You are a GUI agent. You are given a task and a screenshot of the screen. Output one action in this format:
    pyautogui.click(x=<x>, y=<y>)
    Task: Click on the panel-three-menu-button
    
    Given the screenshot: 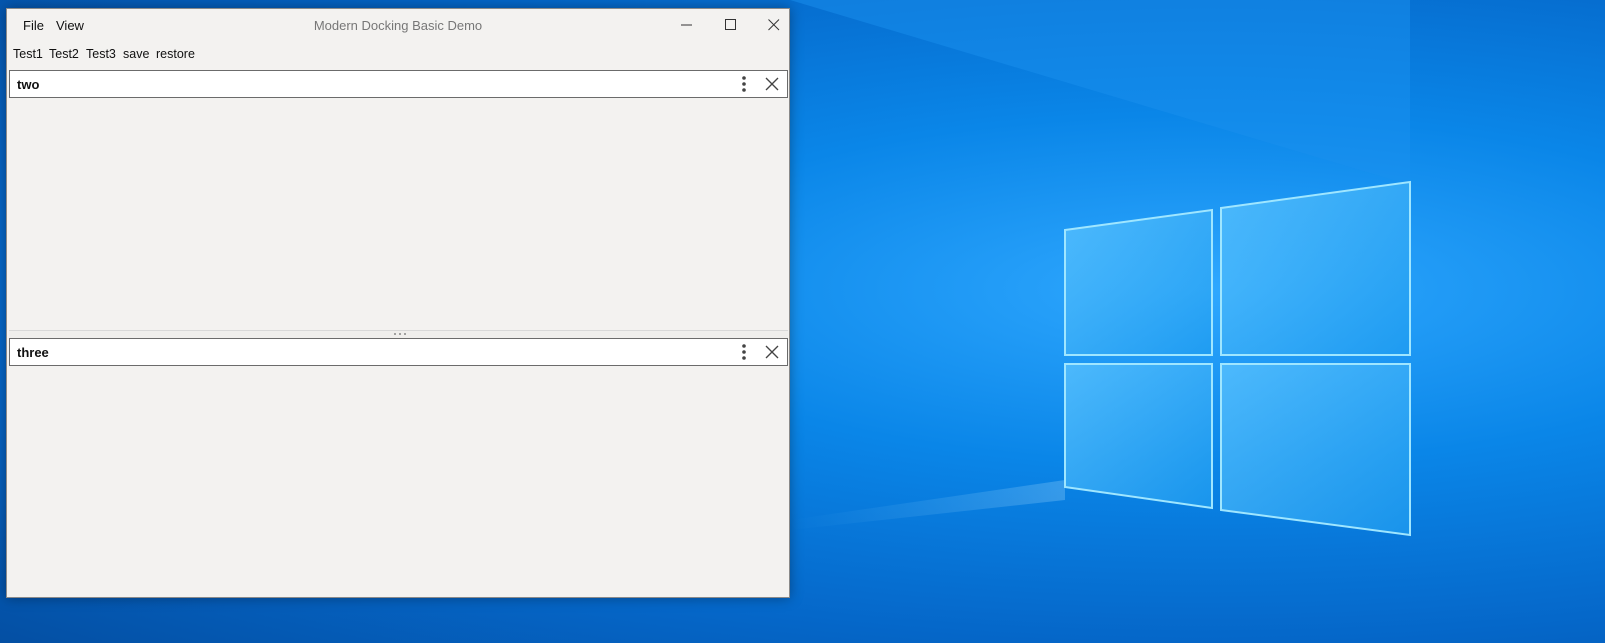 What is the action you would take?
    pyautogui.click(x=744, y=352)
    